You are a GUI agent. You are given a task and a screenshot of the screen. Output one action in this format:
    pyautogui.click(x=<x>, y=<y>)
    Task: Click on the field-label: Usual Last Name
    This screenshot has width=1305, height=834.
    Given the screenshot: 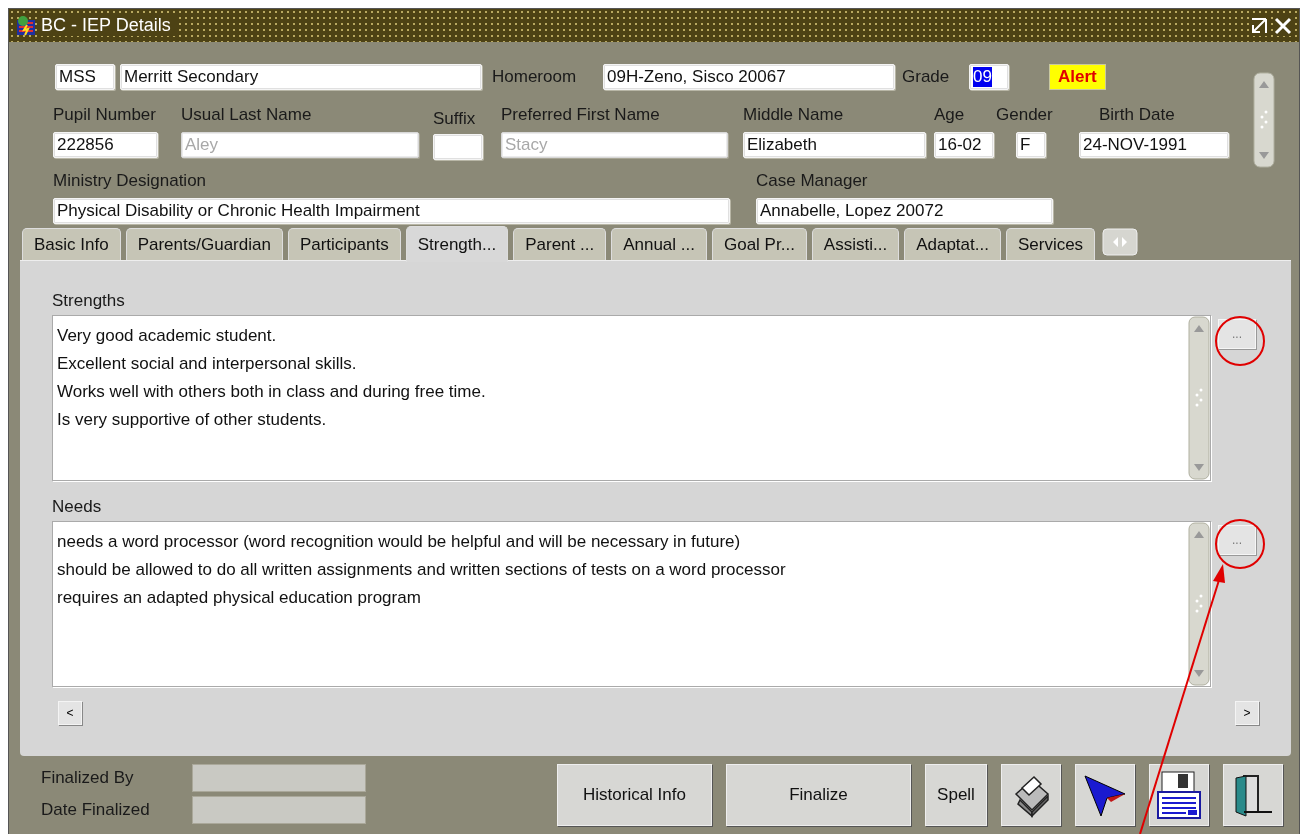 What is the action you would take?
    pyautogui.click(x=247, y=115)
    